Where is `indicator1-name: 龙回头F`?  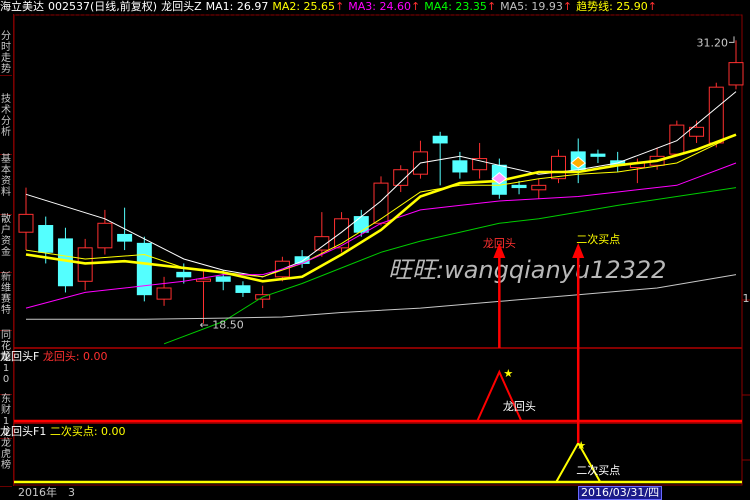
indicator1-name: 龙回头F is located at coordinates (19, 356).